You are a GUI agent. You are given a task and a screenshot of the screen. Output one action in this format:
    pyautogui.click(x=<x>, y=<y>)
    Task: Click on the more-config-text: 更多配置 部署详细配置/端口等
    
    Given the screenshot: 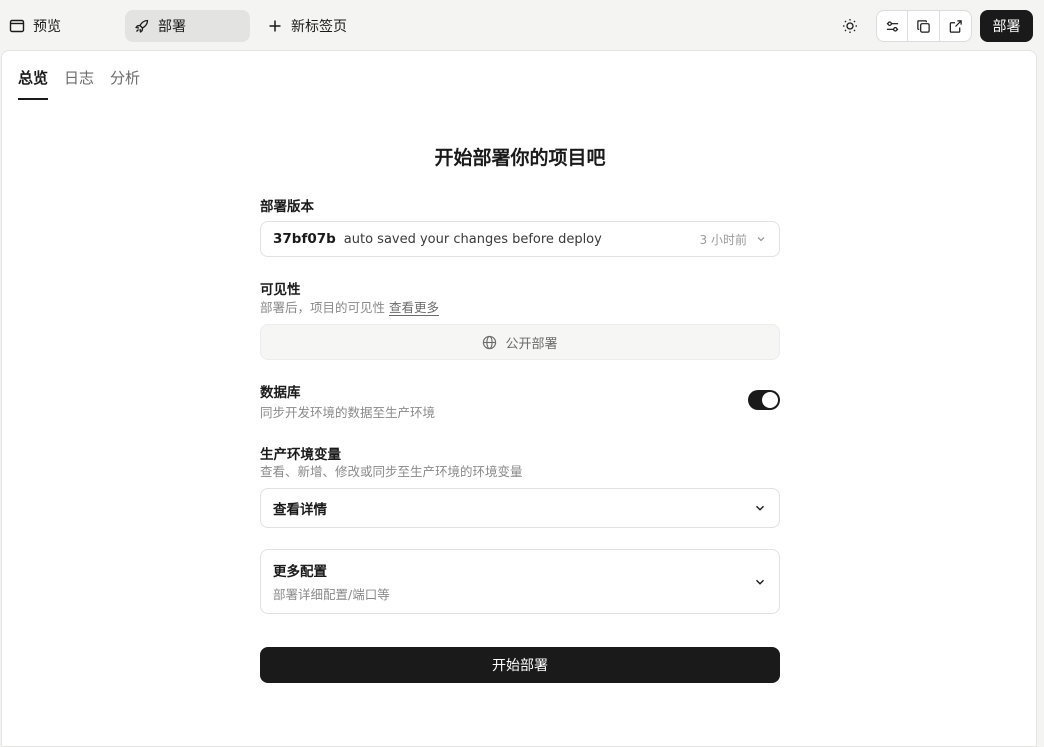 What is the action you would take?
    pyautogui.click(x=513, y=581)
    